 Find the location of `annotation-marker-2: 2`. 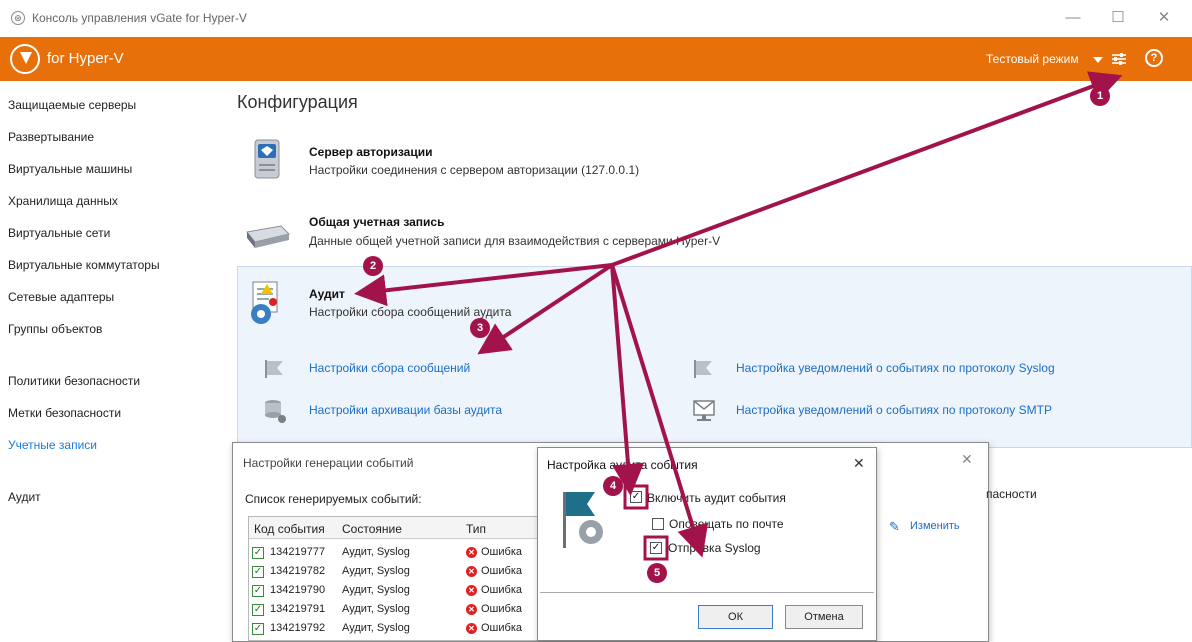

annotation-marker-2: 2 is located at coordinates (373, 266).